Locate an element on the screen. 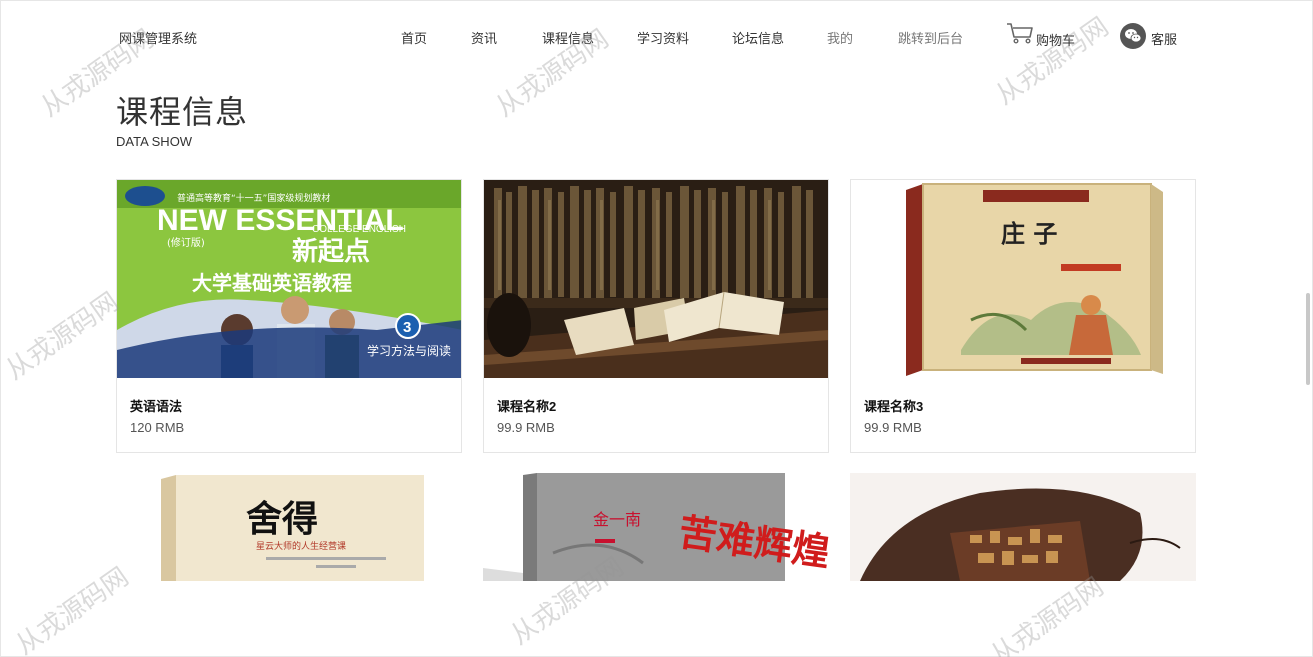 This screenshot has width=1313, height=657. cover-edition: (修订版) is located at coordinates (186, 242).